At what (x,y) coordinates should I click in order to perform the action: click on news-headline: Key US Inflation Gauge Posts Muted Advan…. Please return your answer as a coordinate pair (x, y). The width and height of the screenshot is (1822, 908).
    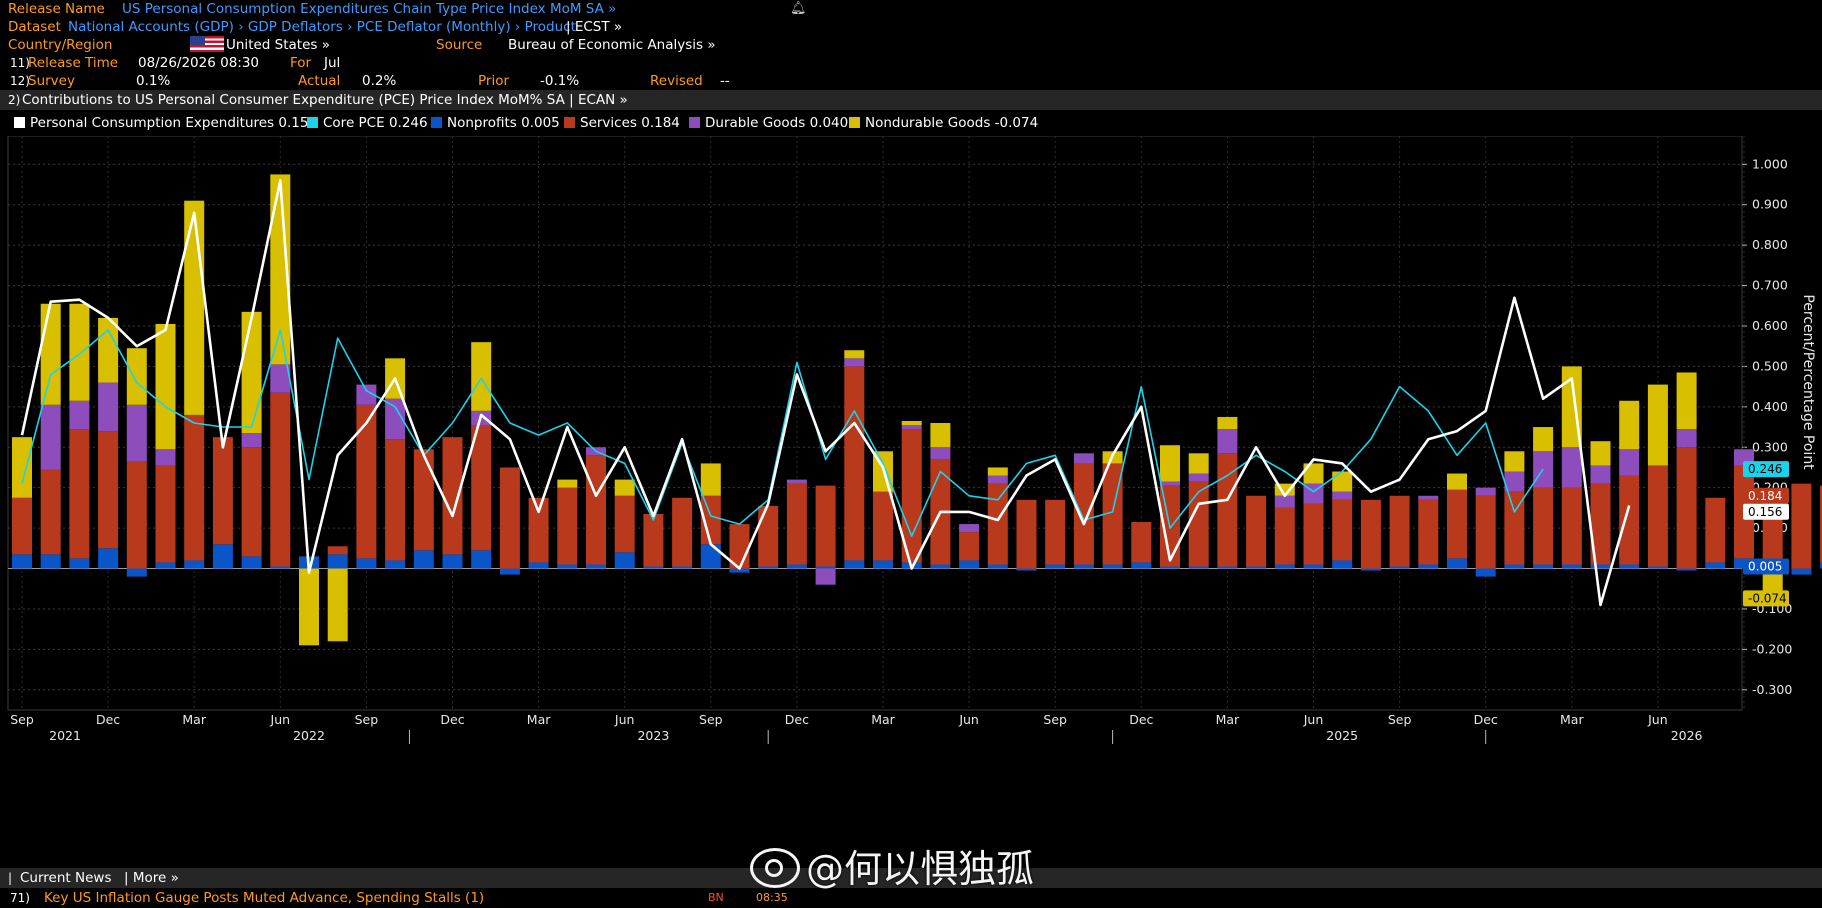
    Looking at the image, I should click on (264, 898).